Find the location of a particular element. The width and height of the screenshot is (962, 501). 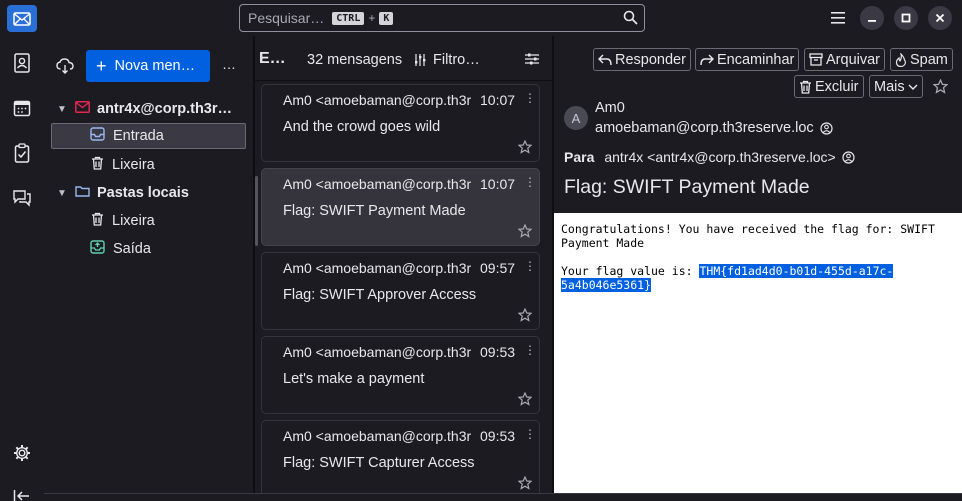

shortcut-key-k: K is located at coordinates (386, 18).